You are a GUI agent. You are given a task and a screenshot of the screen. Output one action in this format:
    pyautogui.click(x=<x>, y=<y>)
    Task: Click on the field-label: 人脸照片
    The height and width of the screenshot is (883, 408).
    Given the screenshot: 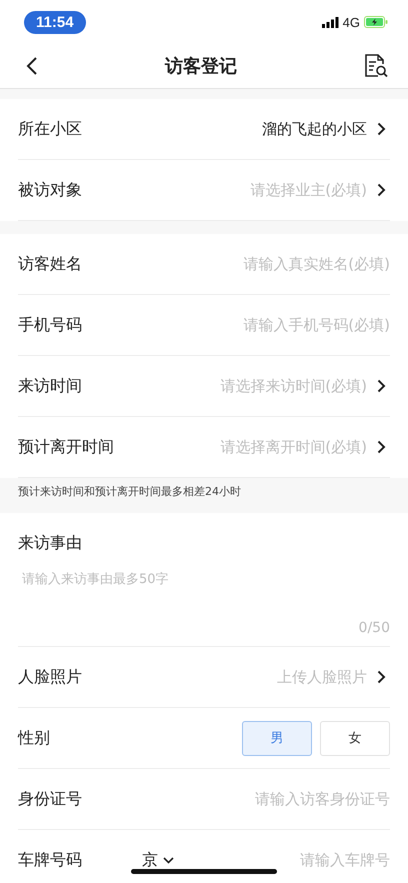 What is the action you would take?
    pyautogui.click(x=50, y=677)
    